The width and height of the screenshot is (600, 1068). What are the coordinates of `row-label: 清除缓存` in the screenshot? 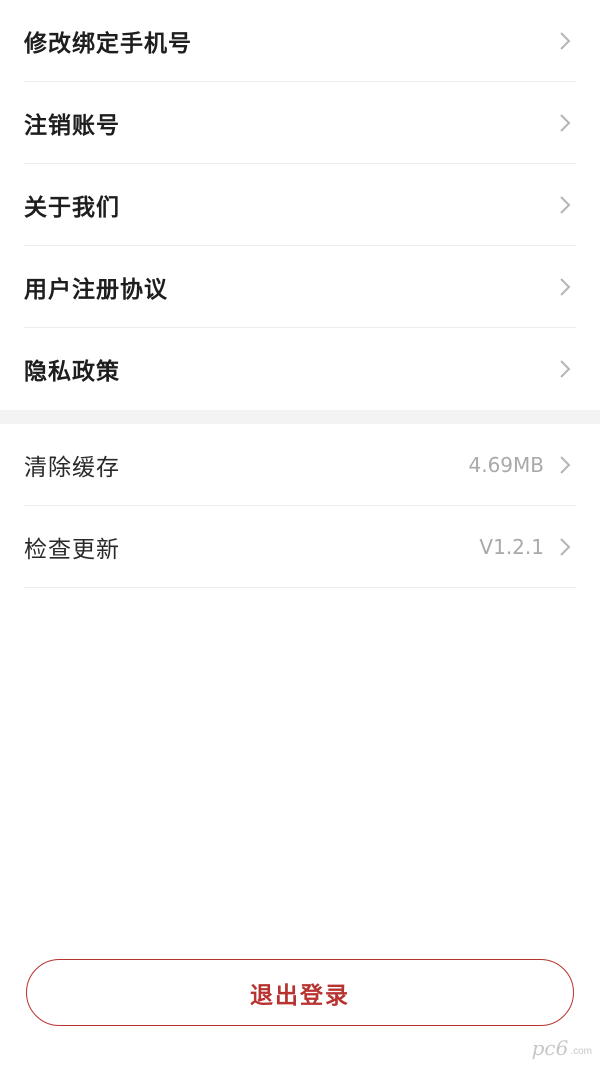 It's located at (72, 467).